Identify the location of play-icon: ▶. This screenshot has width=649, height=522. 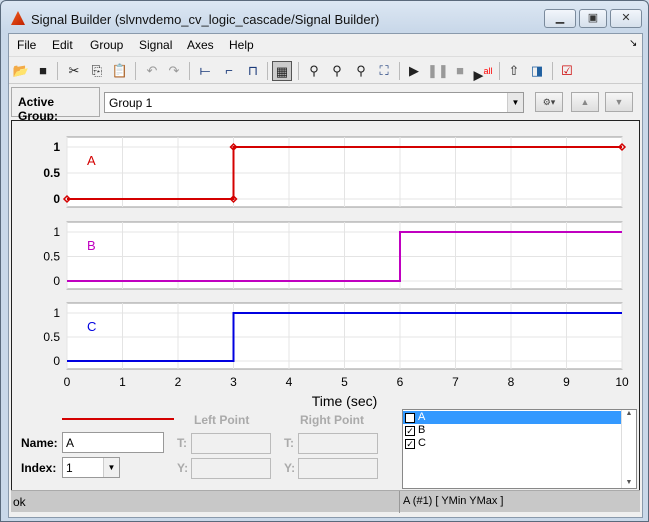
(414, 71).